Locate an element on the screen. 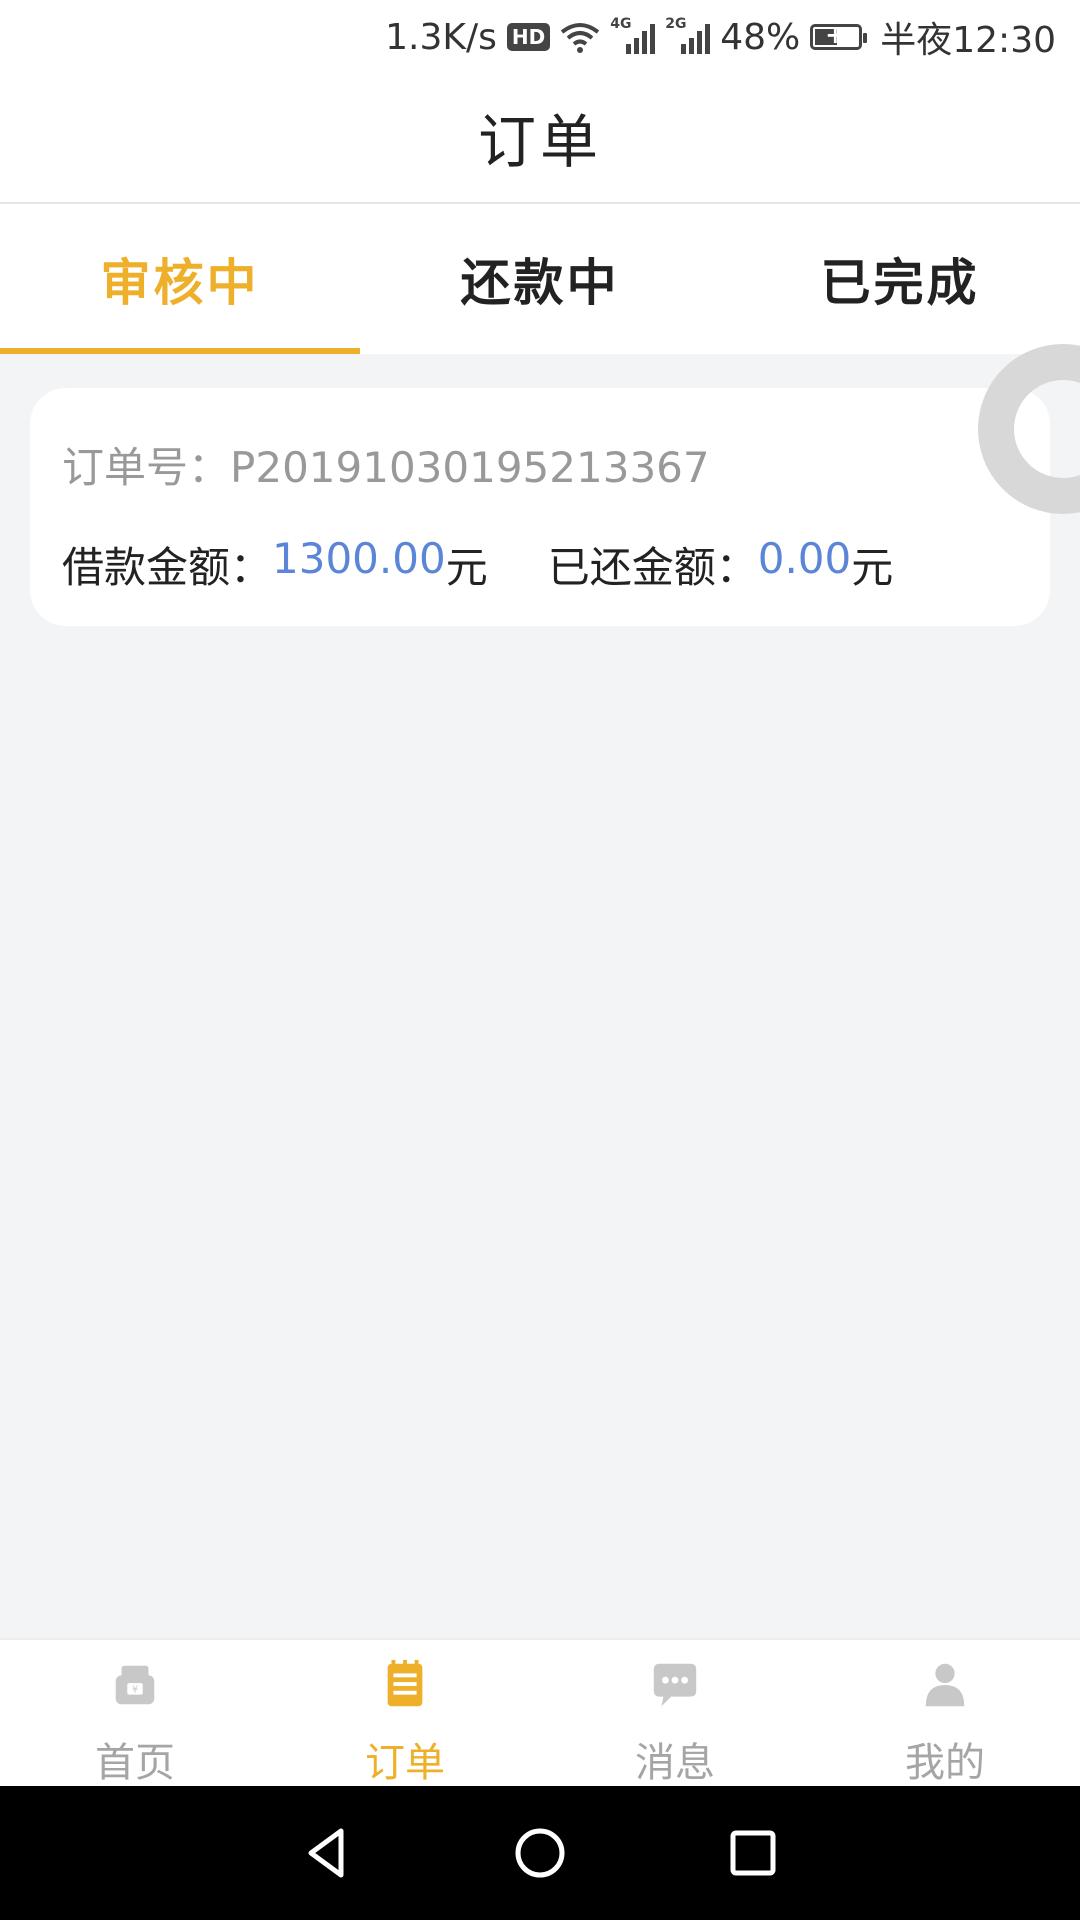 The height and width of the screenshot is (1920, 1080). hd-icon: HD is located at coordinates (528, 37).